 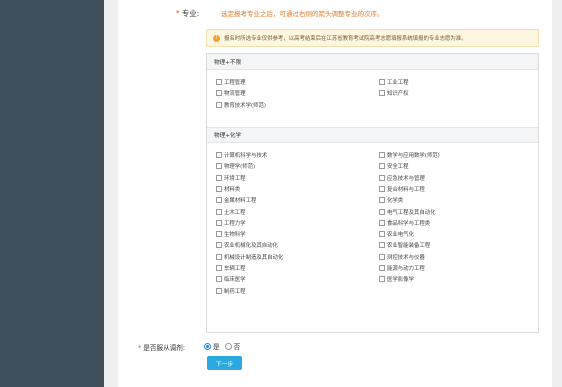 What do you see at coordinates (241, 105) in the screenshot?
I see `major-option: 教育技术学(师范)` at bounding box center [241, 105].